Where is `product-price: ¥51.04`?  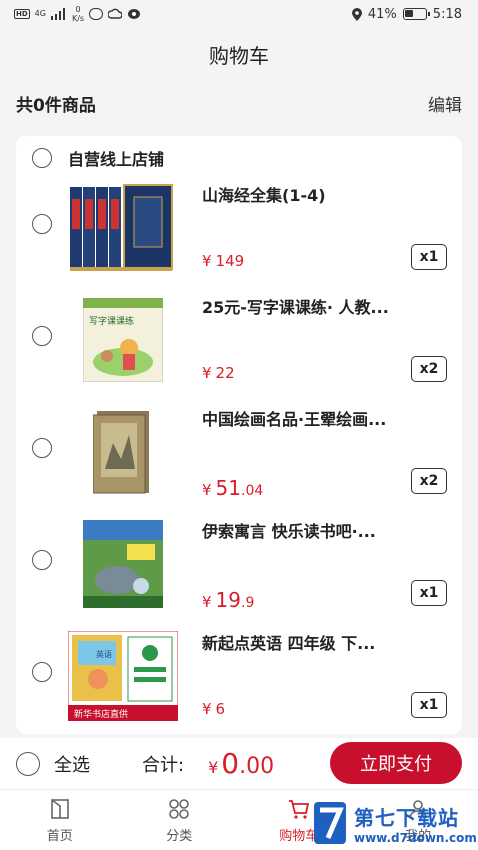 product-price: ¥51.04 is located at coordinates (232, 488).